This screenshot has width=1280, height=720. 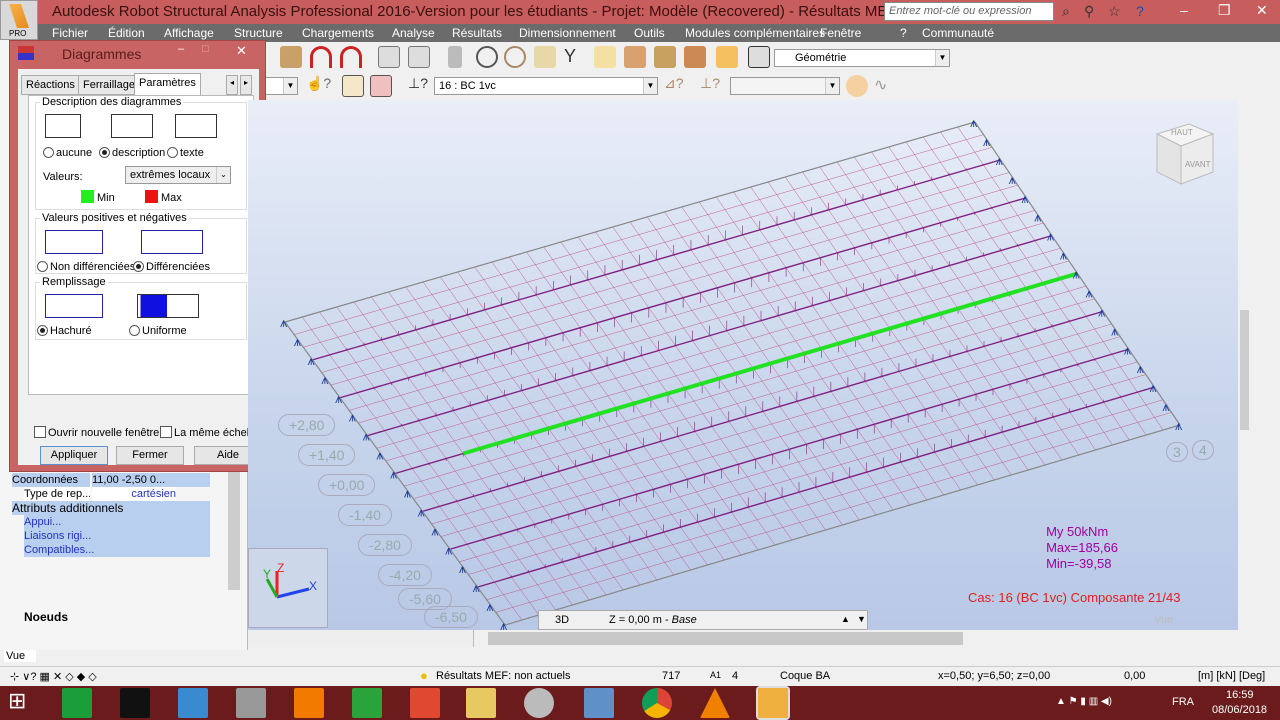 What do you see at coordinates (1240, 695) in the screenshot?
I see `clock-time: 16:59` at bounding box center [1240, 695].